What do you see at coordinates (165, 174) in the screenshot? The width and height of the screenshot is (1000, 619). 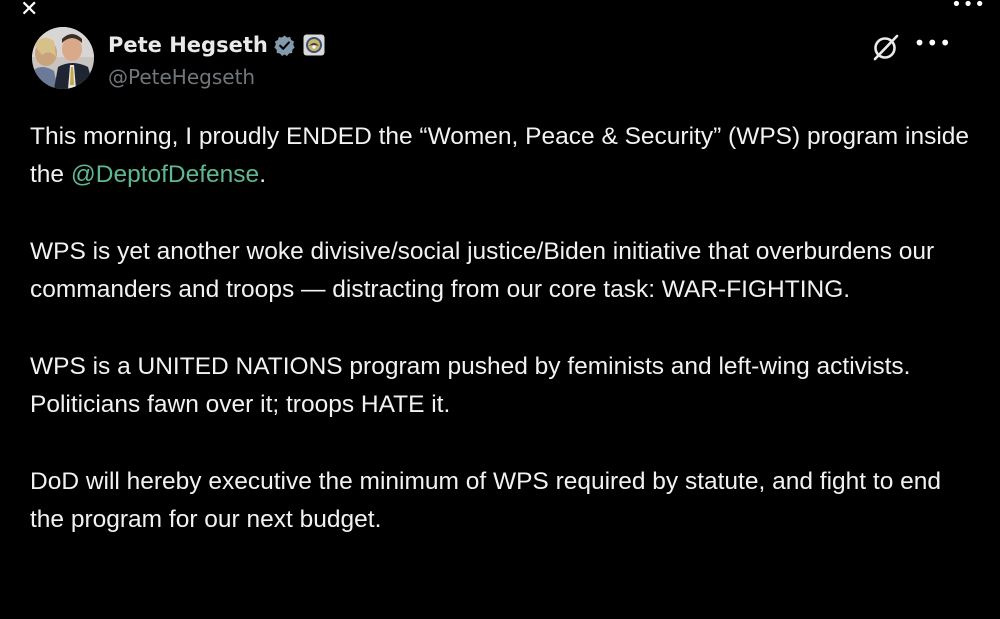 I see `mention-link: @DeptofDefense` at bounding box center [165, 174].